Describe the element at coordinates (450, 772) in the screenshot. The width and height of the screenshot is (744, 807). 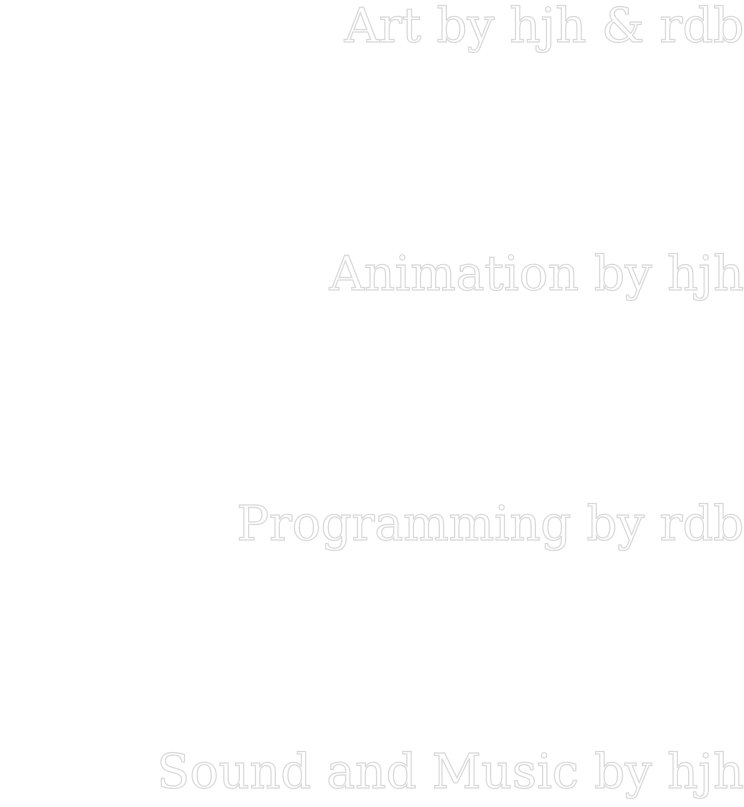
I see `credit-sound-music: Sound and Music by hjh` at that location.